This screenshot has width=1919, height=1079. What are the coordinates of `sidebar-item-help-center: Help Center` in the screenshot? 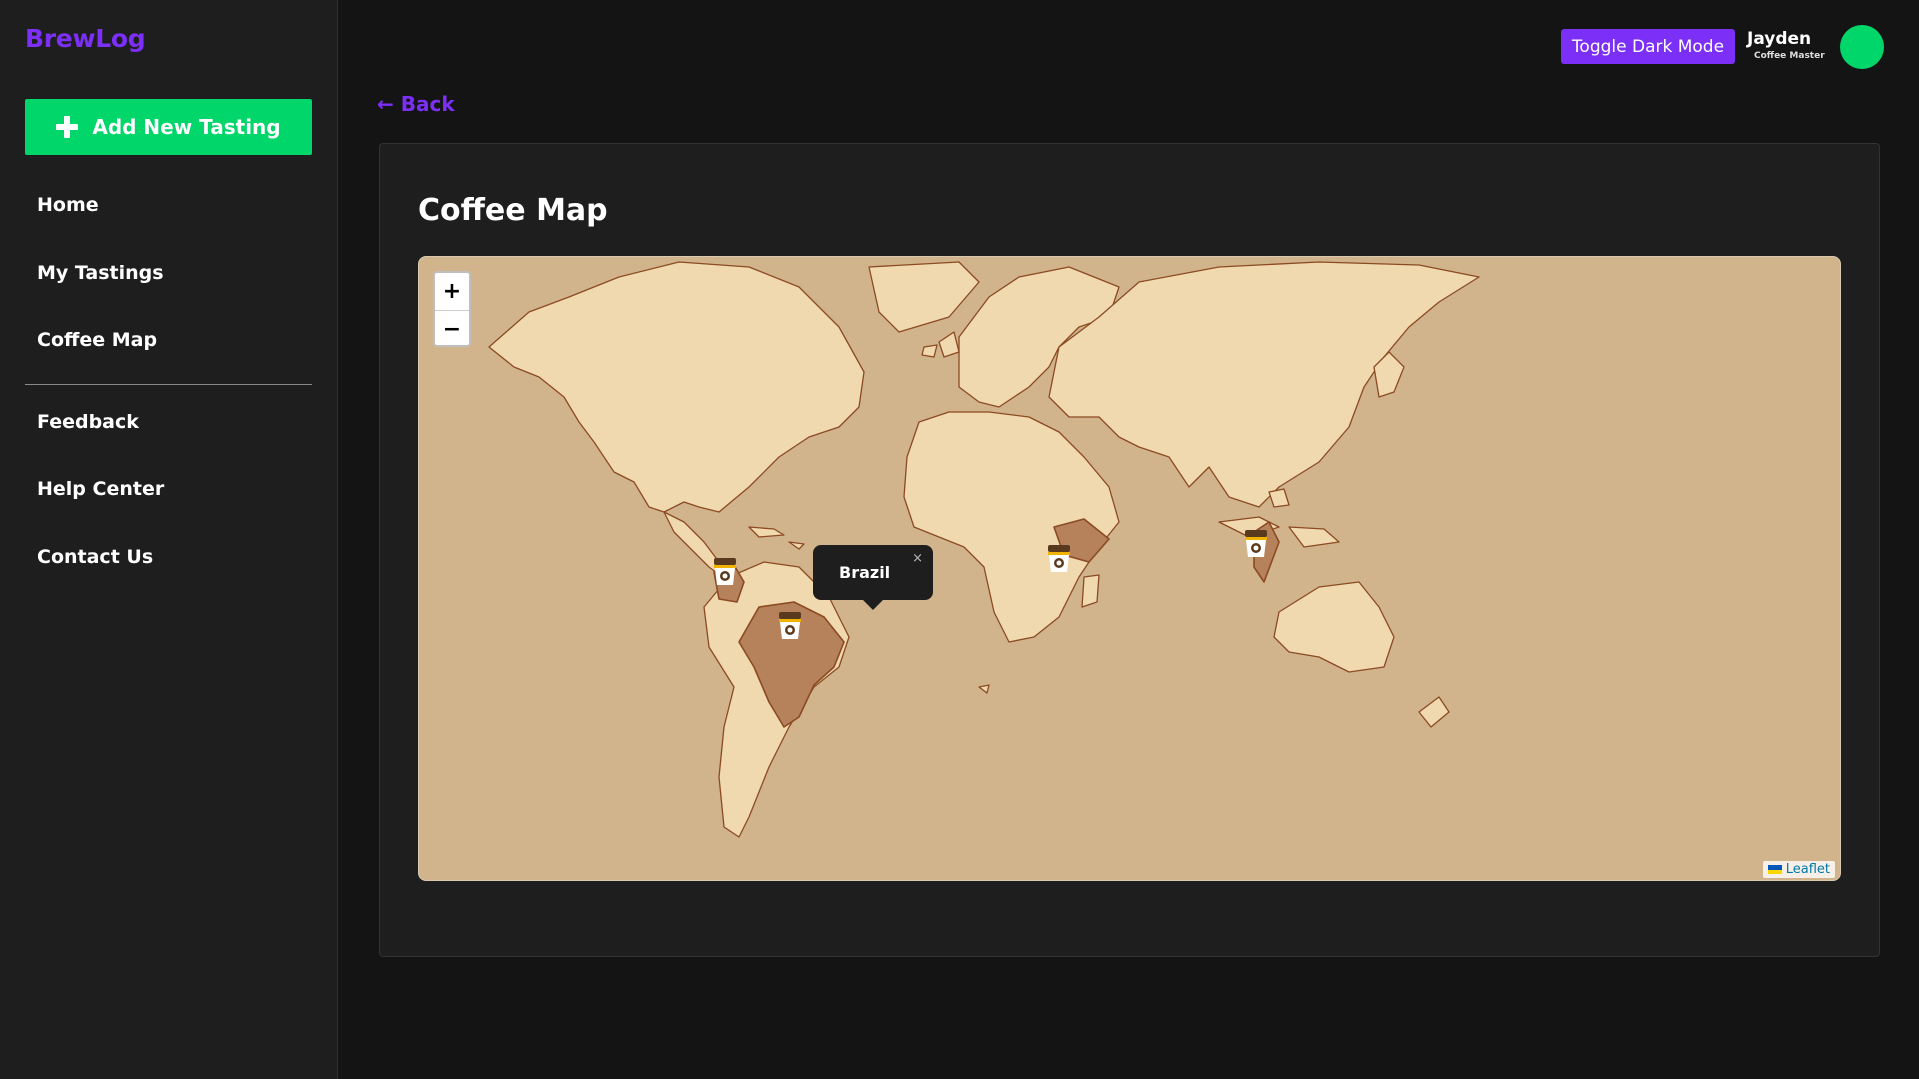 It's located at (100, 489).